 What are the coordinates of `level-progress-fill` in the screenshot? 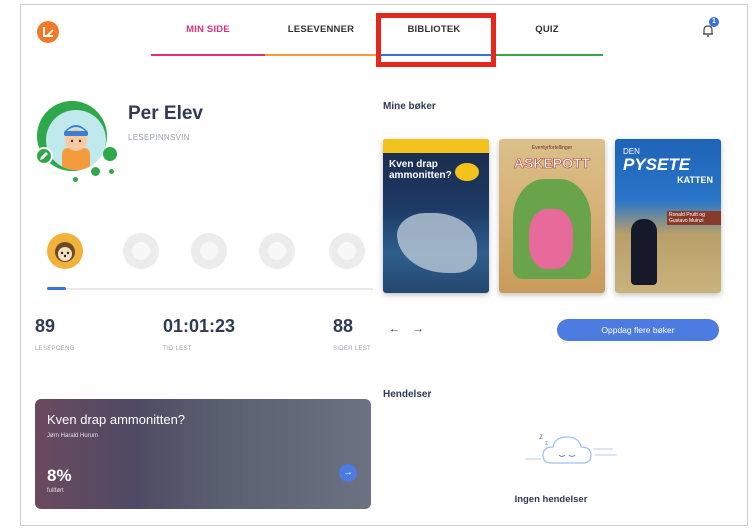 It's located at (56, 288).